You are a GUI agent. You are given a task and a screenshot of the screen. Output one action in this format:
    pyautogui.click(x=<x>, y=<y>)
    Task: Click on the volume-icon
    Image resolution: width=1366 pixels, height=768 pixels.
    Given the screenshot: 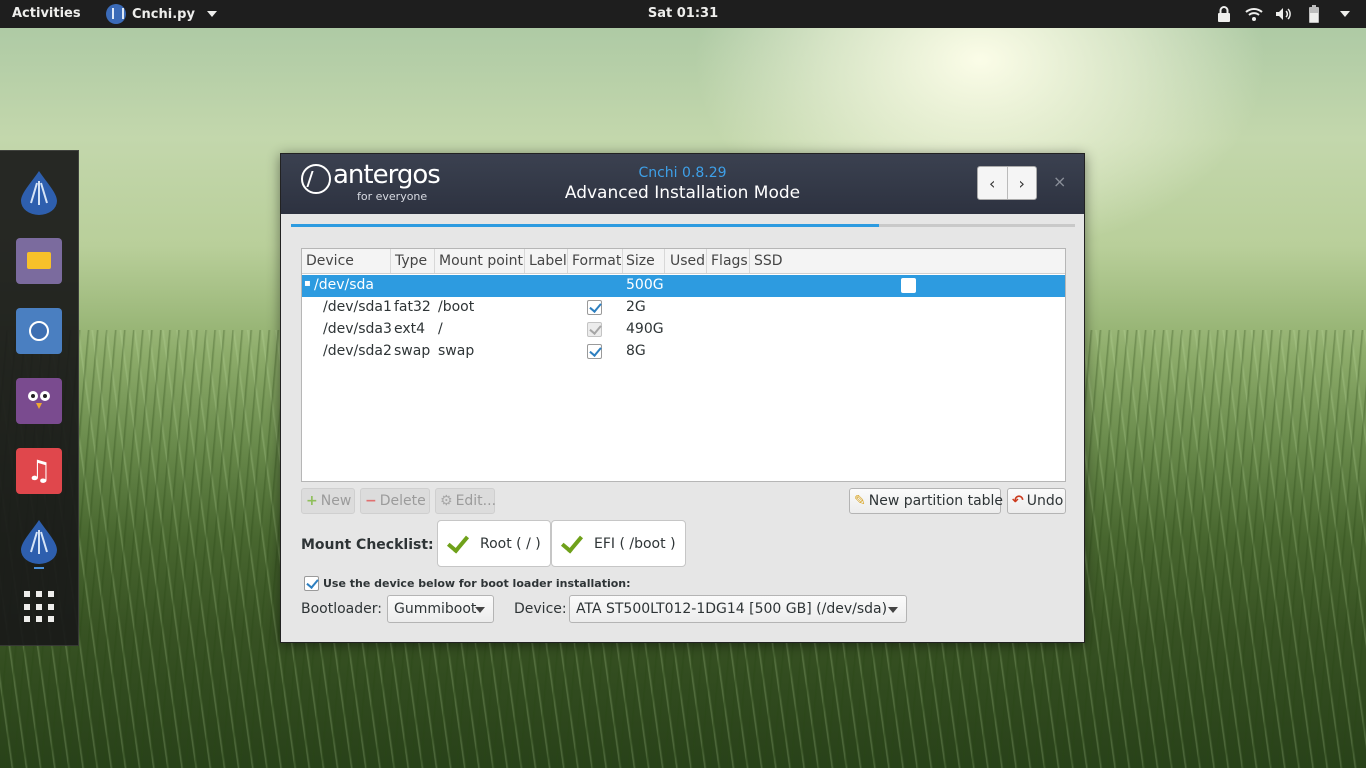 What is the action you would take?
    pyautogui.click(x=1284, y=14)
    